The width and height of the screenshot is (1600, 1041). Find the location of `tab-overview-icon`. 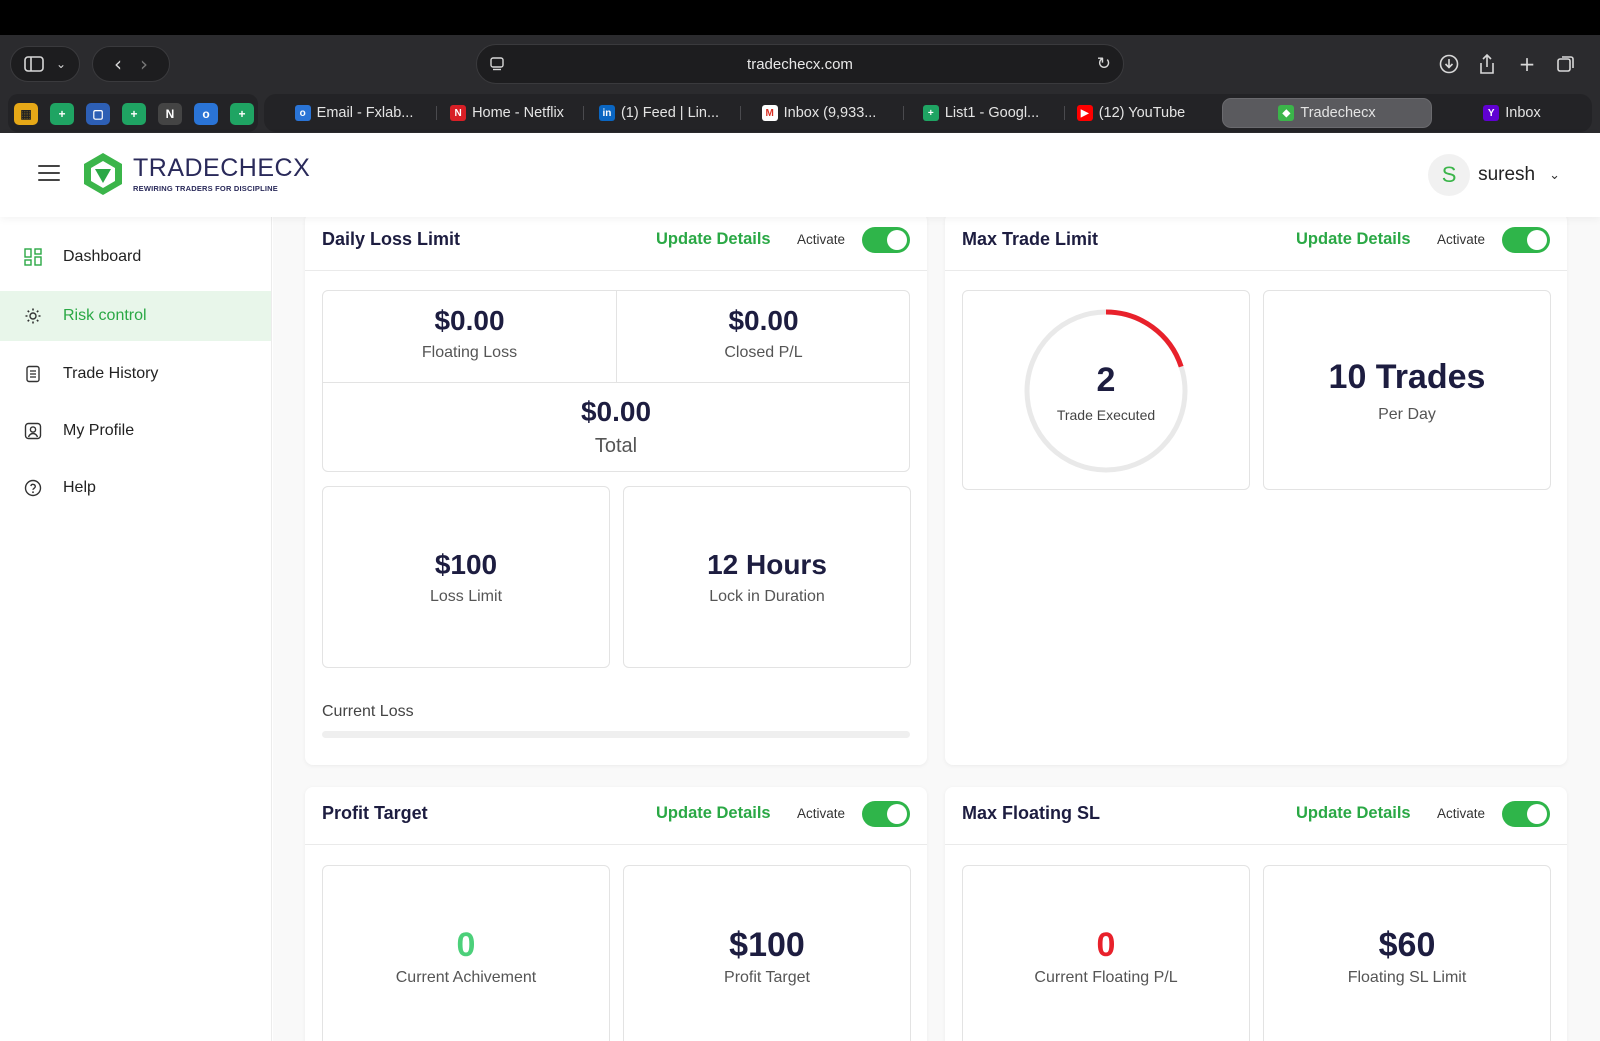

tab-overview-icon is located at coordinates (1566, 64).